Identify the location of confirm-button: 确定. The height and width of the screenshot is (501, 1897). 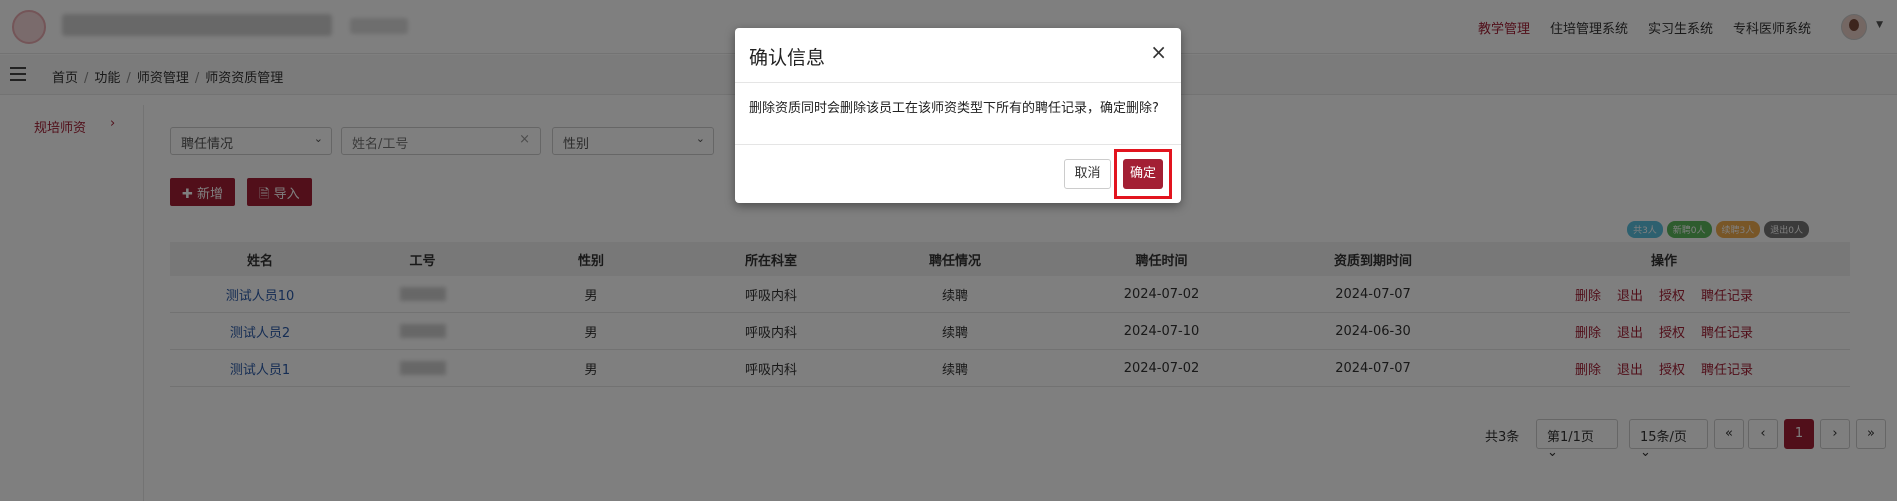
(1143, 174).